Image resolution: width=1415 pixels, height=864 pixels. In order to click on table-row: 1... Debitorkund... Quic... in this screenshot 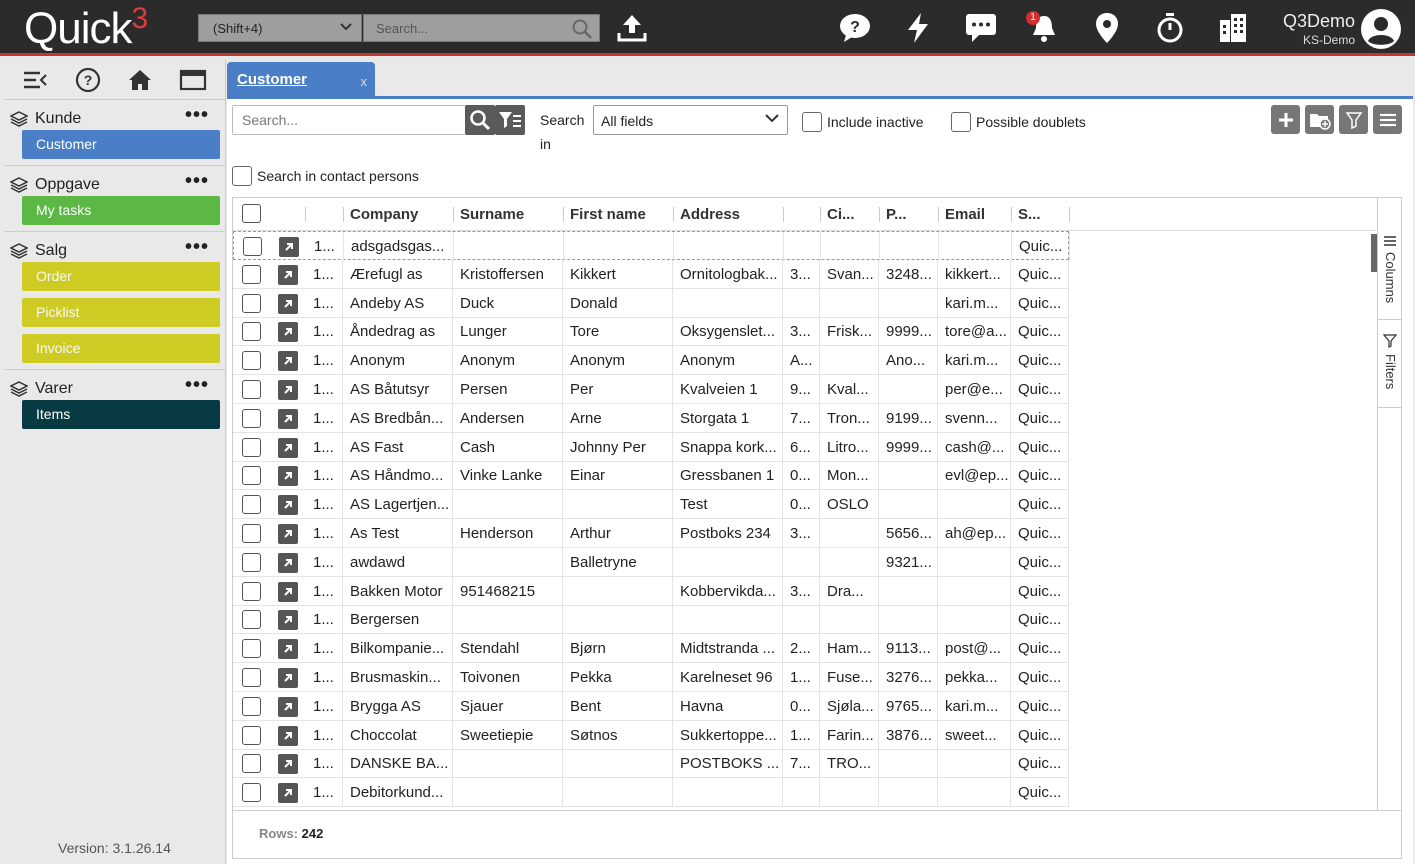, I will do `click(651, 793)`.